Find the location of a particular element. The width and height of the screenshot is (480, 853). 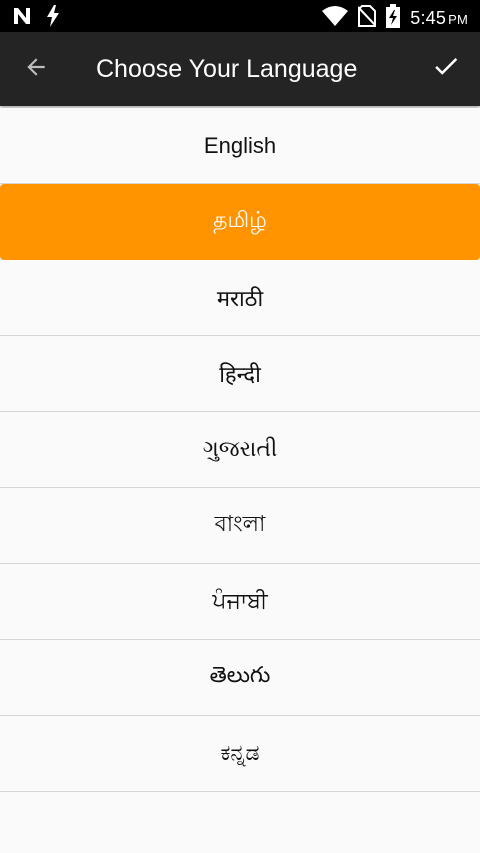

language-label: ಕನ್ನಡ is located at coordinates (240, 753).